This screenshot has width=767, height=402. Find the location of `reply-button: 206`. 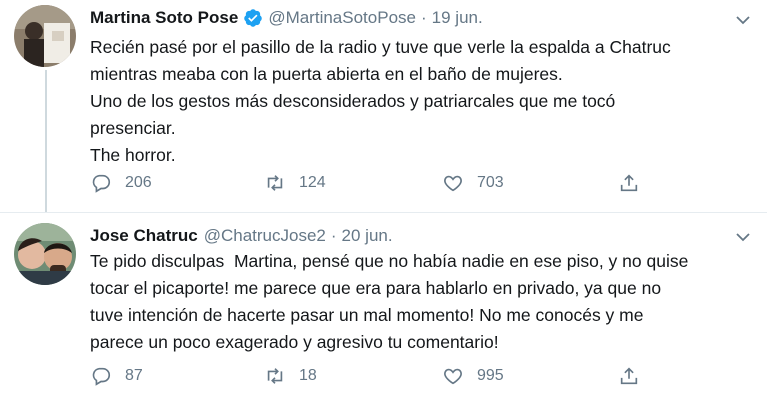

reply-button: 206 is located at coordinates (121, 183).